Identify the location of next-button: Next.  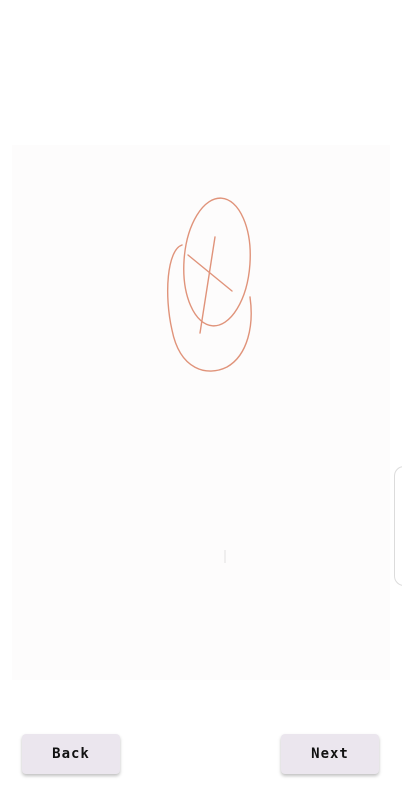
(330, 754).